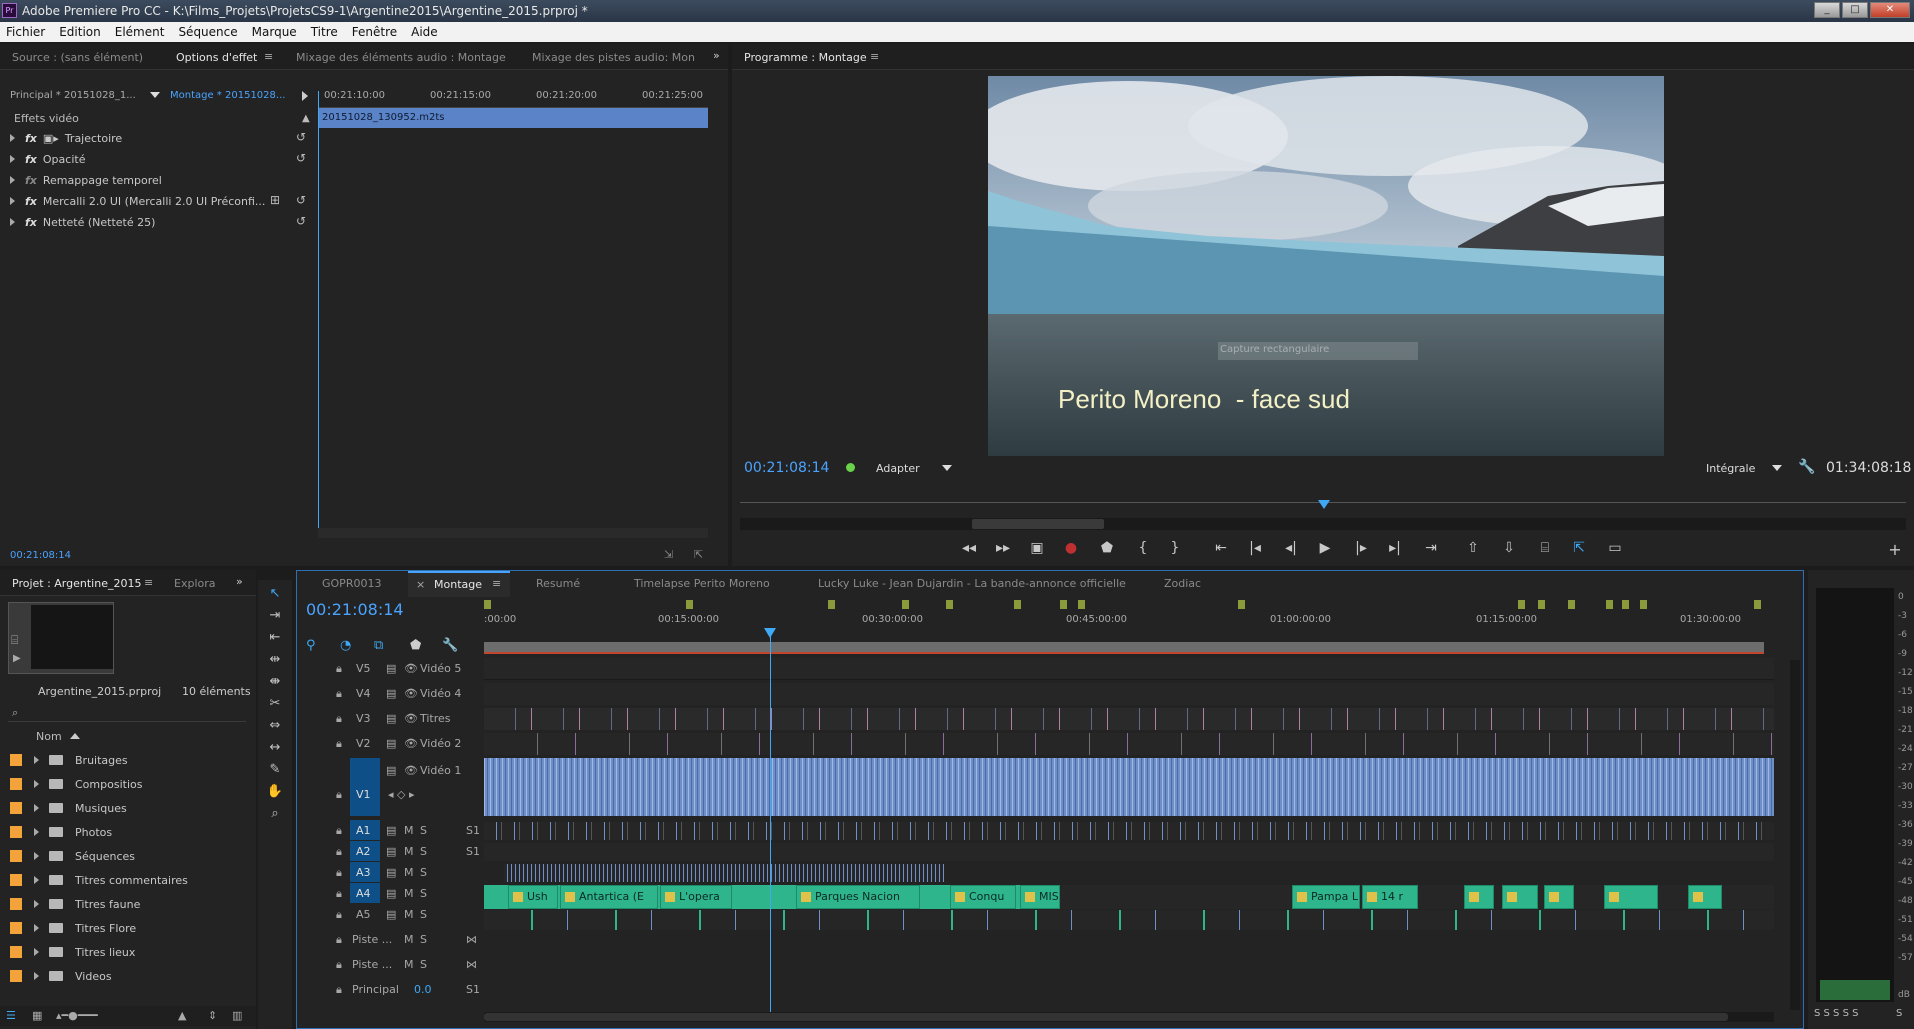 The image size is (1914, 1029). Describe the element at coordinates (1827, 10) in the screenshot. I see `minimize-button: _` at that location.